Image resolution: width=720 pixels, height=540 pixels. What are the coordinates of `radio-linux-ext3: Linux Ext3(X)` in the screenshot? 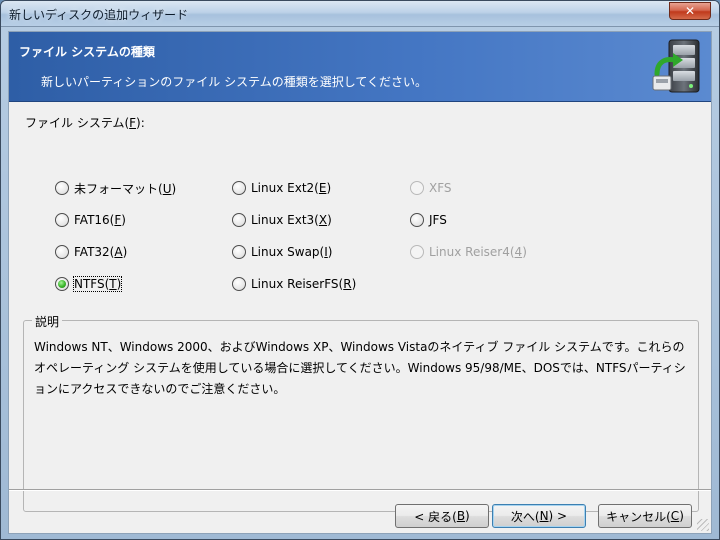 It's located at (282, 220).